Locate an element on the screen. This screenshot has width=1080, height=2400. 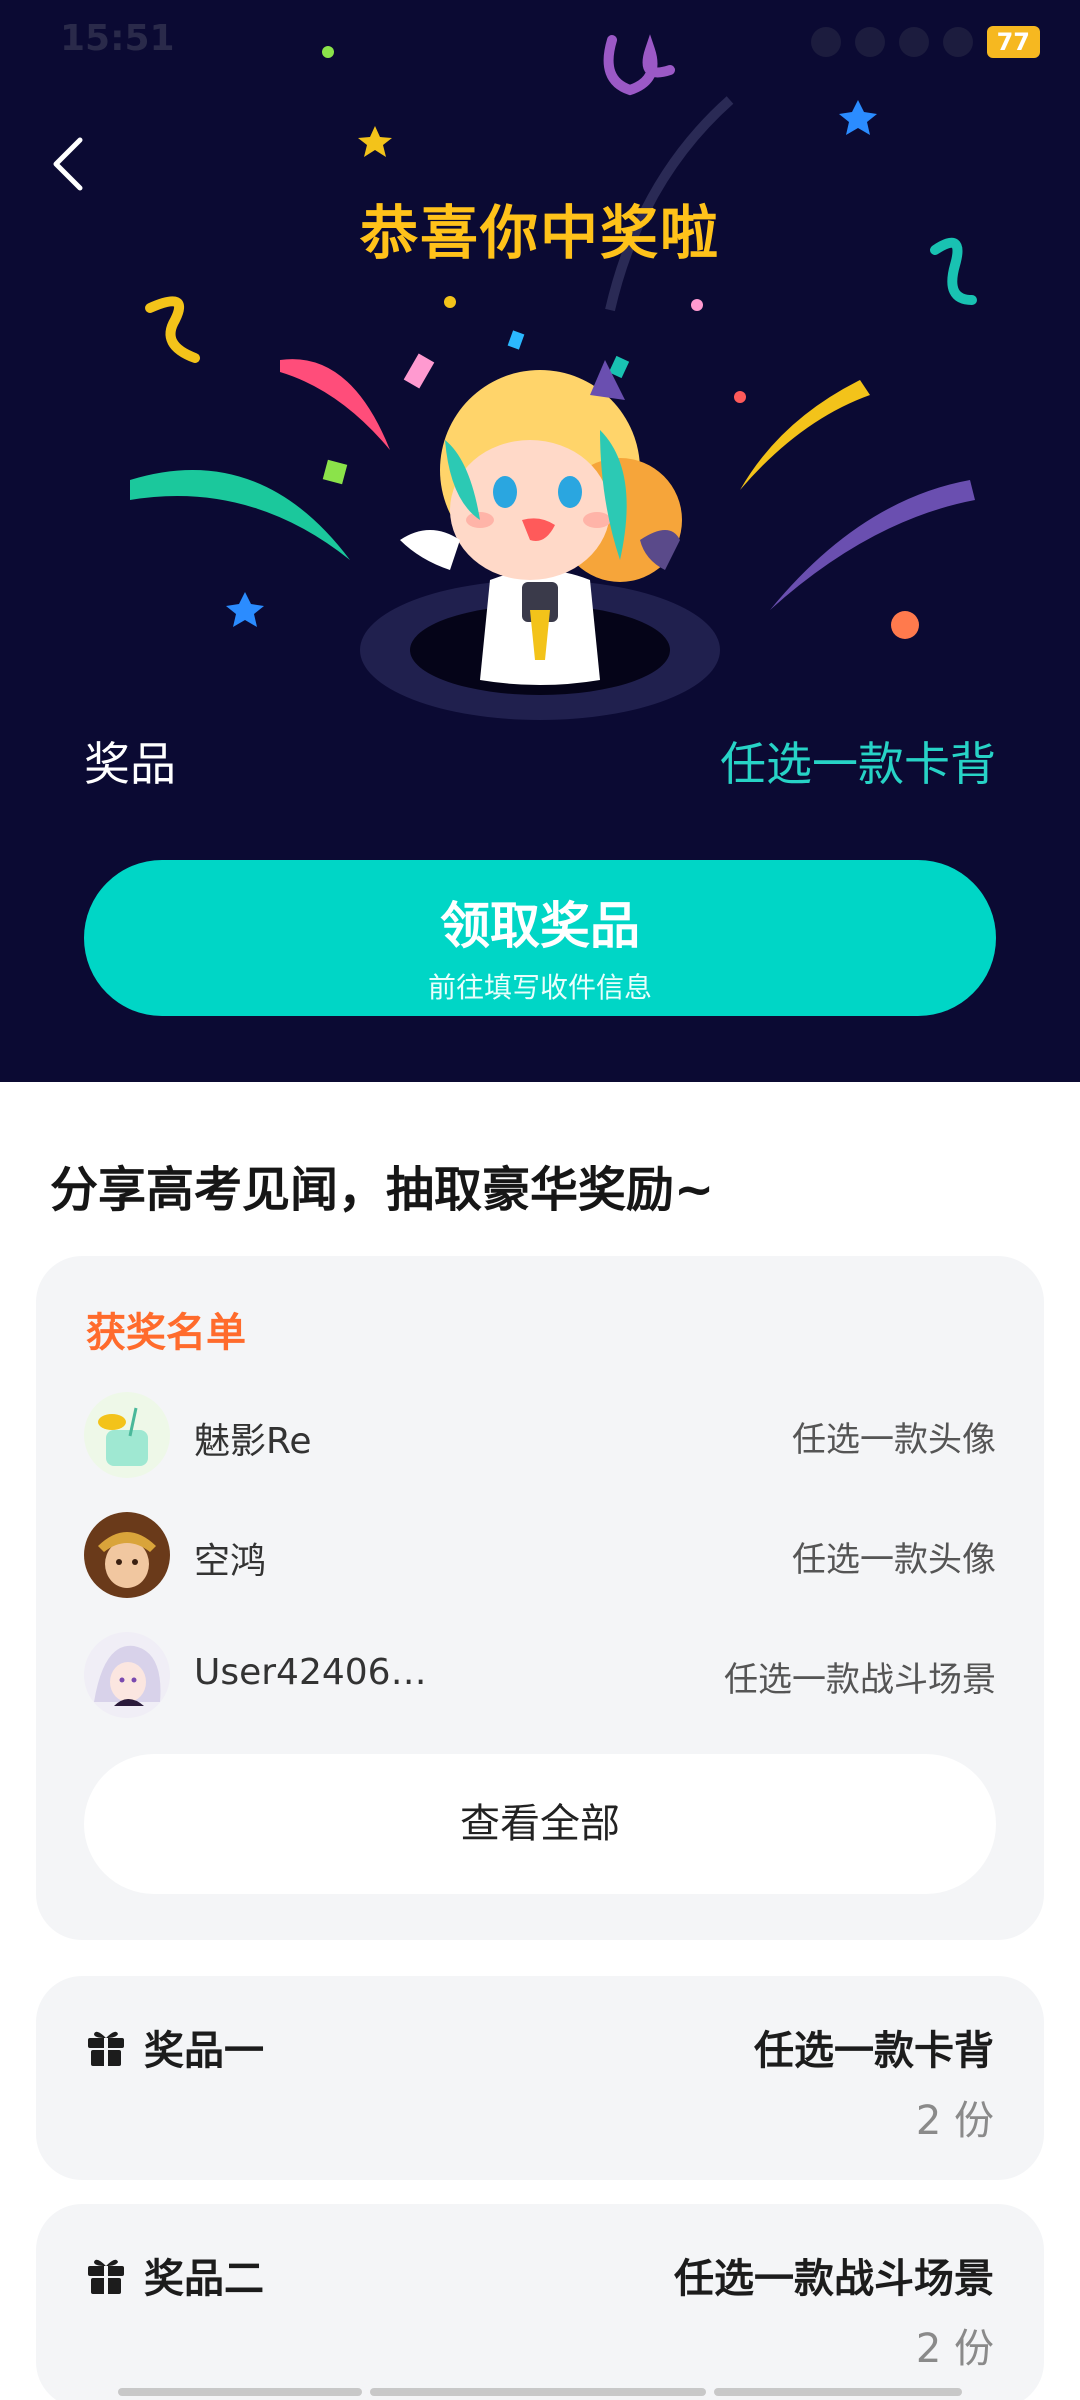
red-dot is located at coordinates (740, 397).